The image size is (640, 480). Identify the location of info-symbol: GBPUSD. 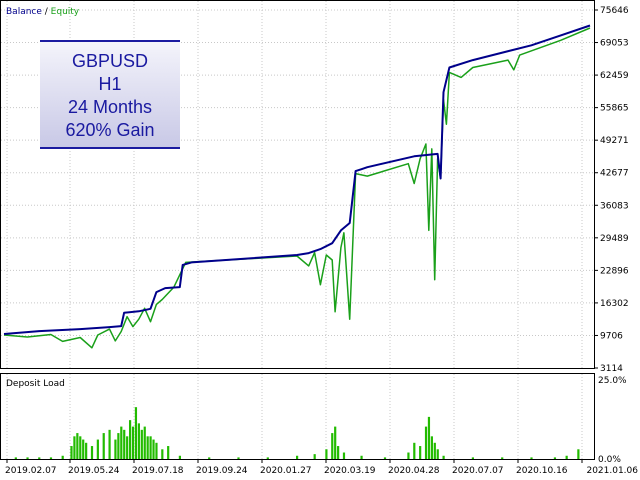
(110, 61).